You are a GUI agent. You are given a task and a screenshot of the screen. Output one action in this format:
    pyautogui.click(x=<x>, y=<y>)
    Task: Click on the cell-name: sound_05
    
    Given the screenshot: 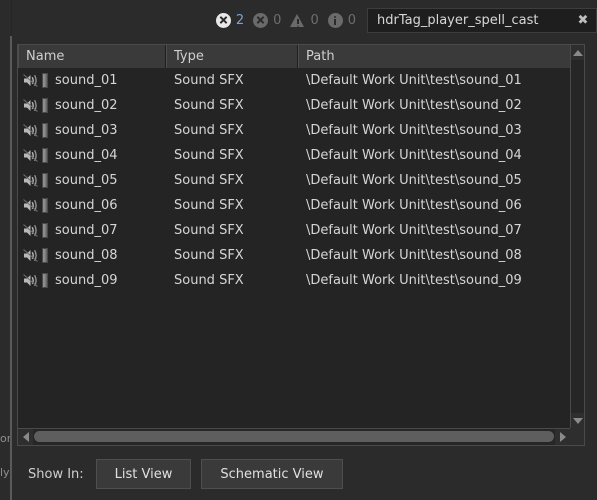 What is the action you would take?
    pyautogui.click(x=92, y=180)
    